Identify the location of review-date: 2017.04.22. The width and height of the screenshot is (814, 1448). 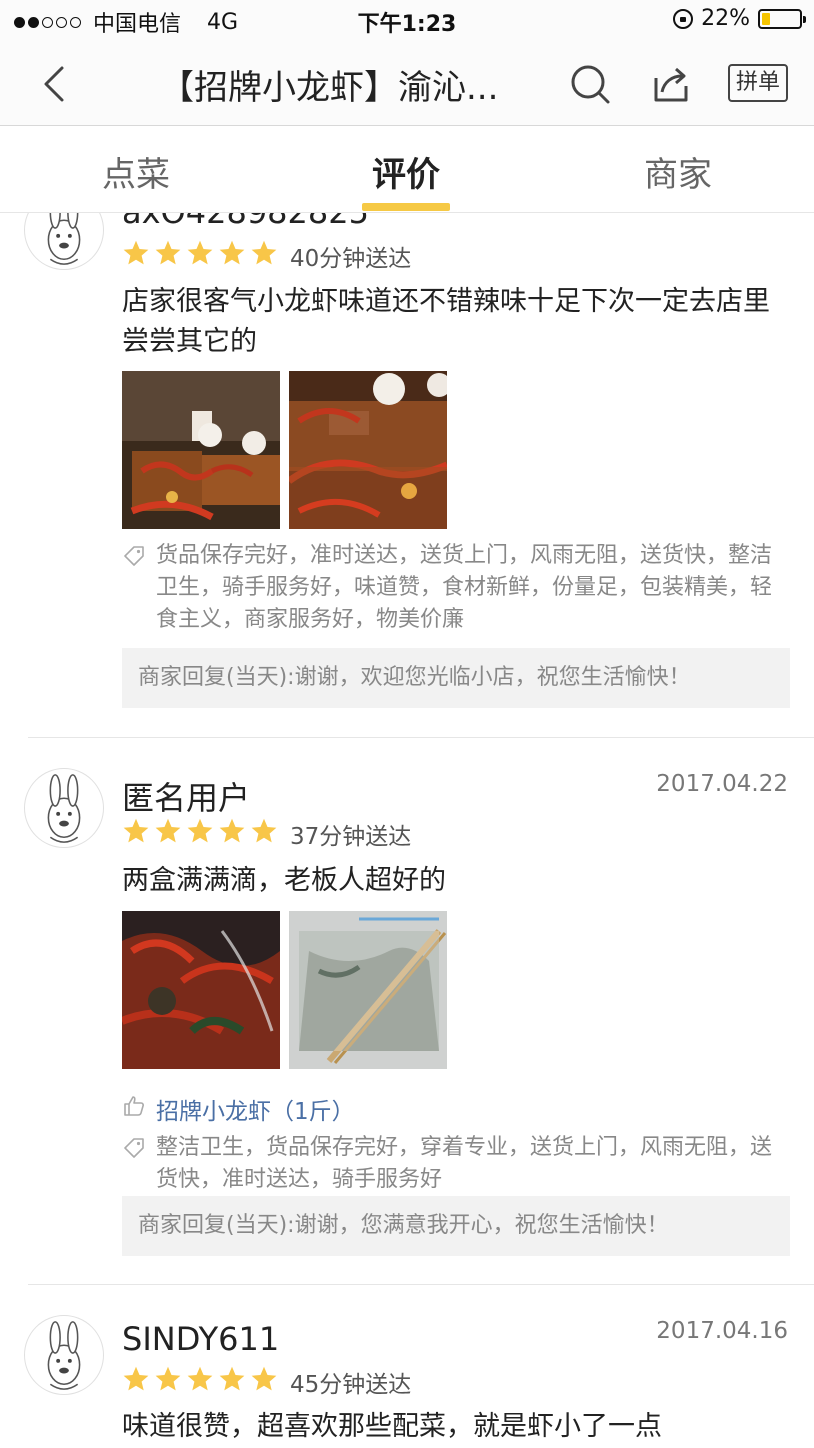
(722, 784).